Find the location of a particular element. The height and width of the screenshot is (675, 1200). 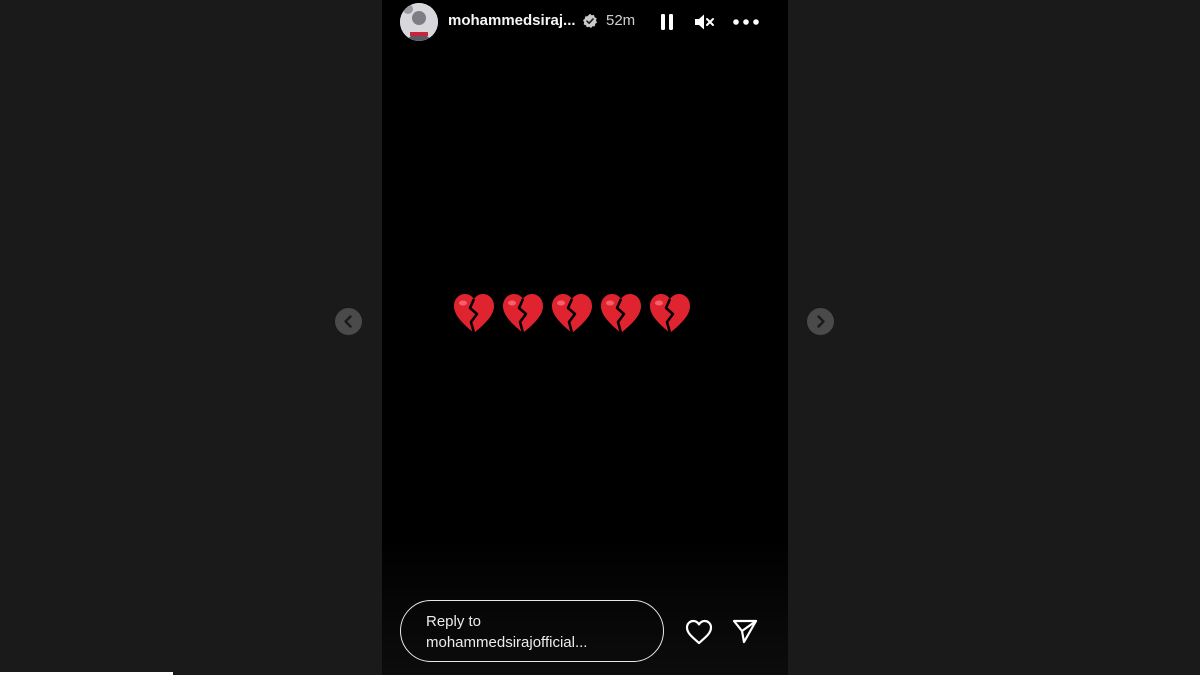

paper-plane-icon is located at coordinates (745, 631).